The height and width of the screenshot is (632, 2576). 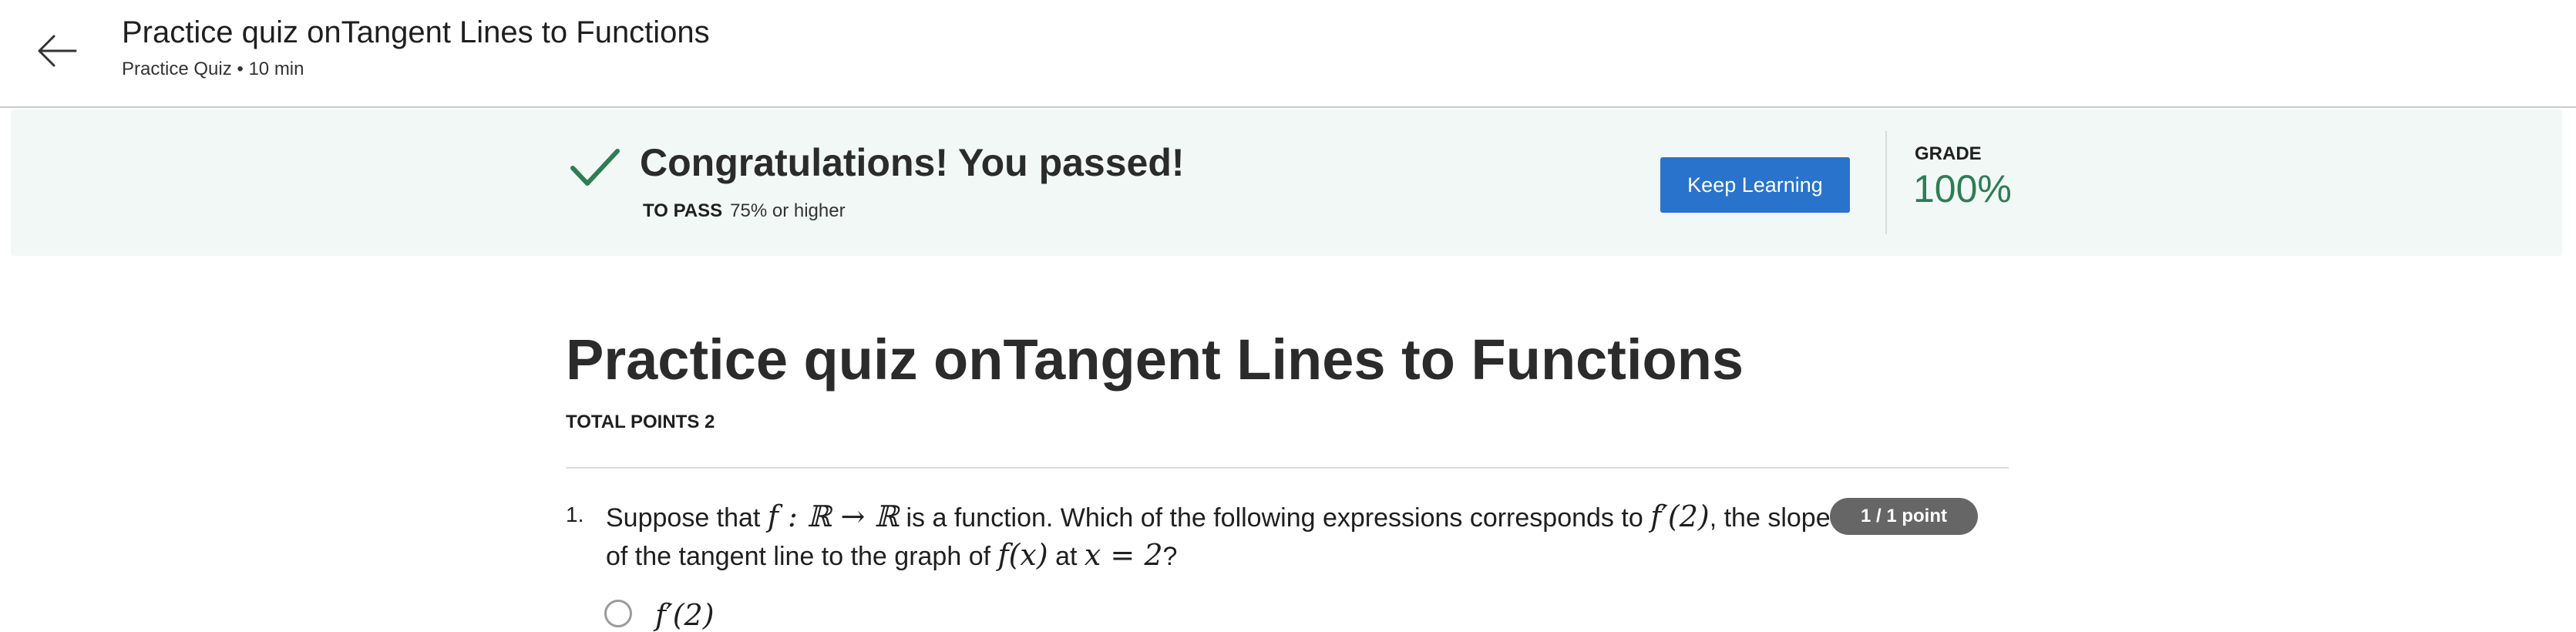 What do you see at coordinates (683, 211) in the screenshot?
I see `to-pass-label: TO PASS` at bounding box center [683, 211].